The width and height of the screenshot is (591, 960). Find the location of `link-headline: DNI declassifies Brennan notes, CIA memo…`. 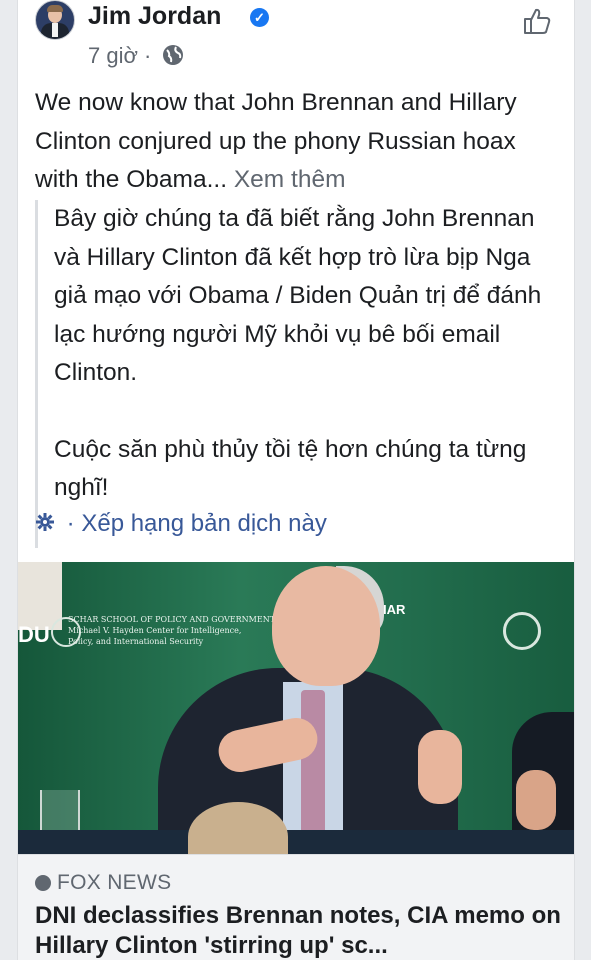

link-headline: DNI declassifies Brennan notes, CIA memo… is located at coordinates (300, 930).